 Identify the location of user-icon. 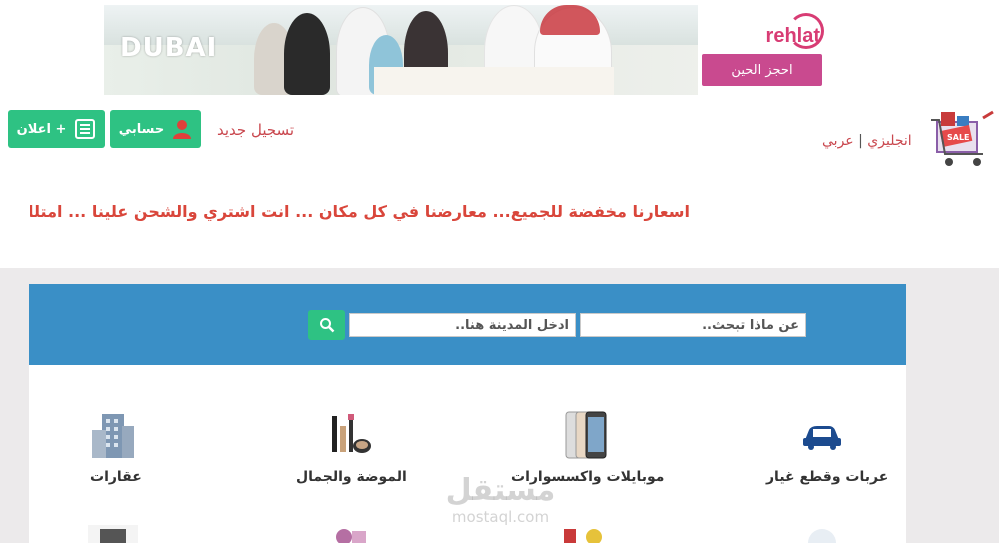
(182, 129).